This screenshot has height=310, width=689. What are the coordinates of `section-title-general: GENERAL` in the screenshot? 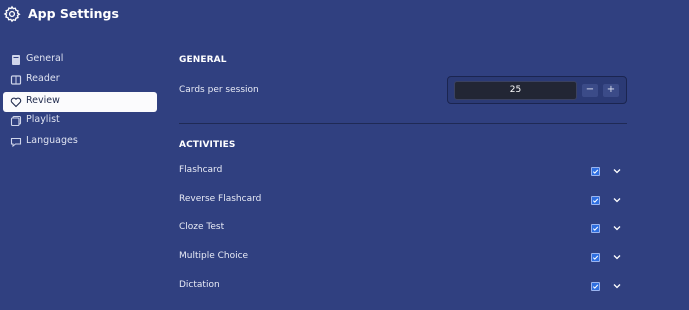 It's located at (203, 60).